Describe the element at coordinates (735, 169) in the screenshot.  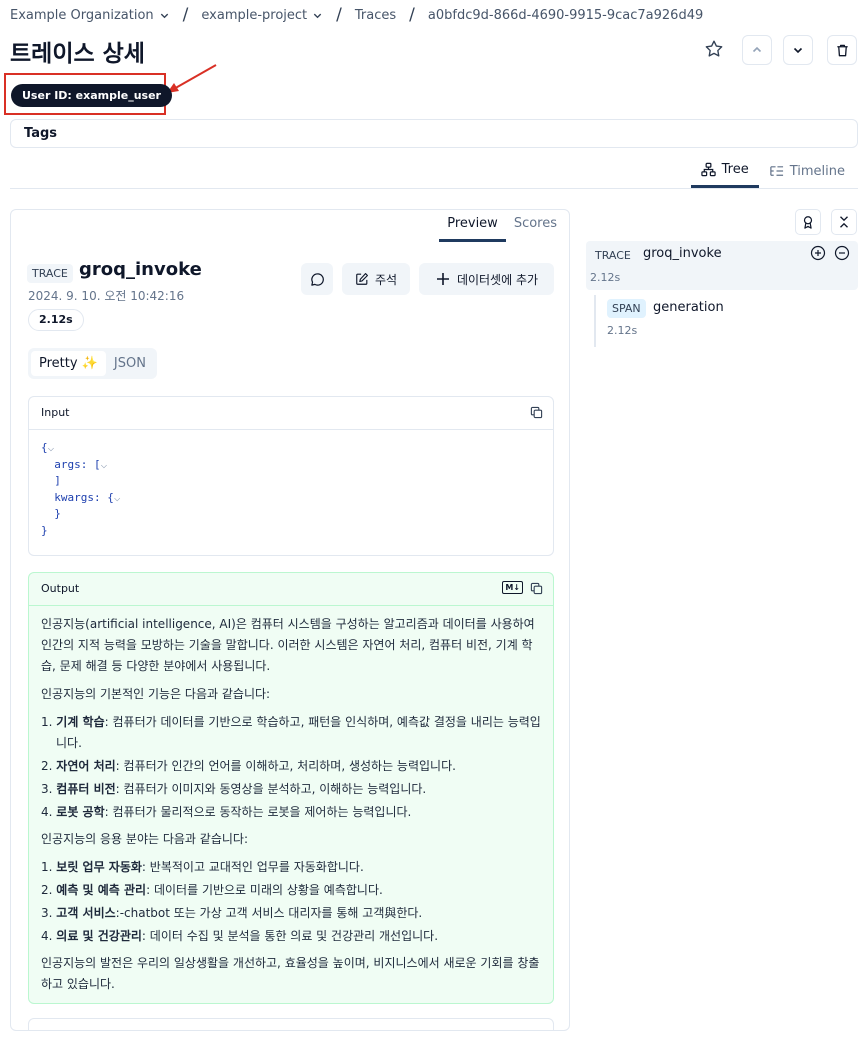
I see `tab-tree-label: Tree` at that location.